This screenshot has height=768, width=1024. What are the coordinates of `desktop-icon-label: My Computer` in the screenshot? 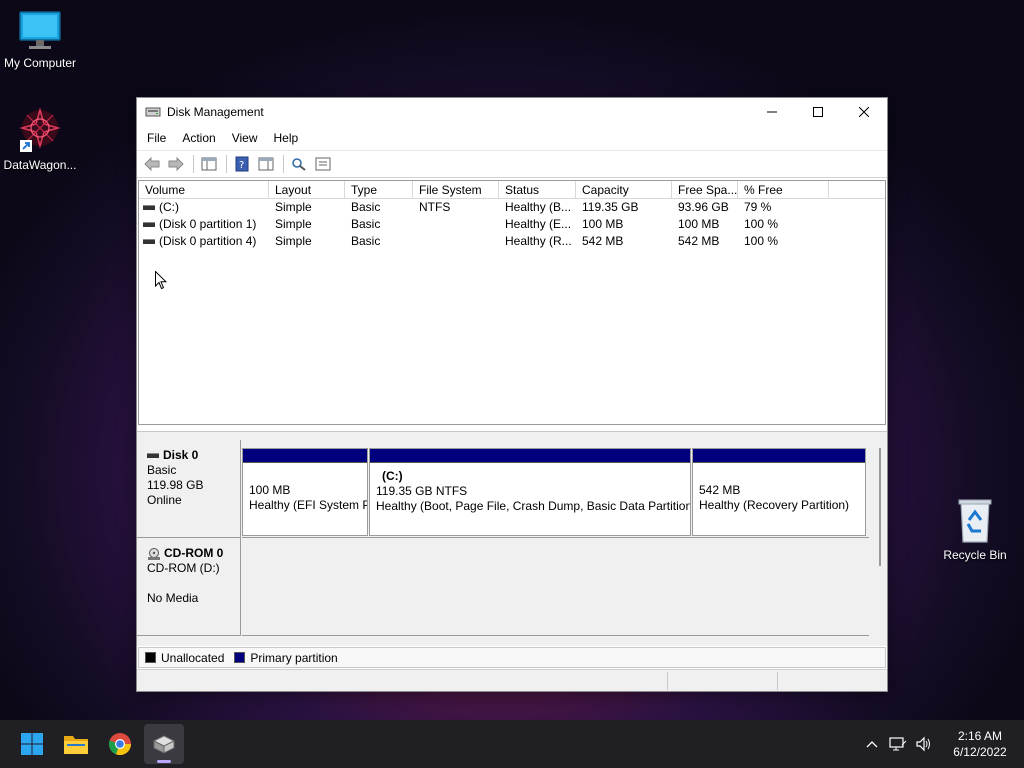 It's located at (40, 63).